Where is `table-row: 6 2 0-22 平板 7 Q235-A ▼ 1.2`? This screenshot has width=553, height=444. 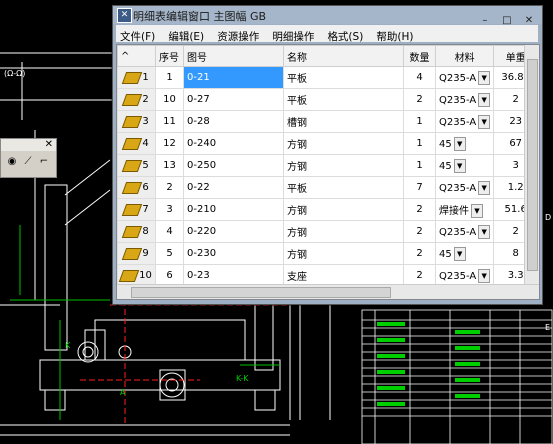
table-row: 6 2 0-22 平板 7 Q235-A ▼ 1.2 is located at coordinates (328, 187).